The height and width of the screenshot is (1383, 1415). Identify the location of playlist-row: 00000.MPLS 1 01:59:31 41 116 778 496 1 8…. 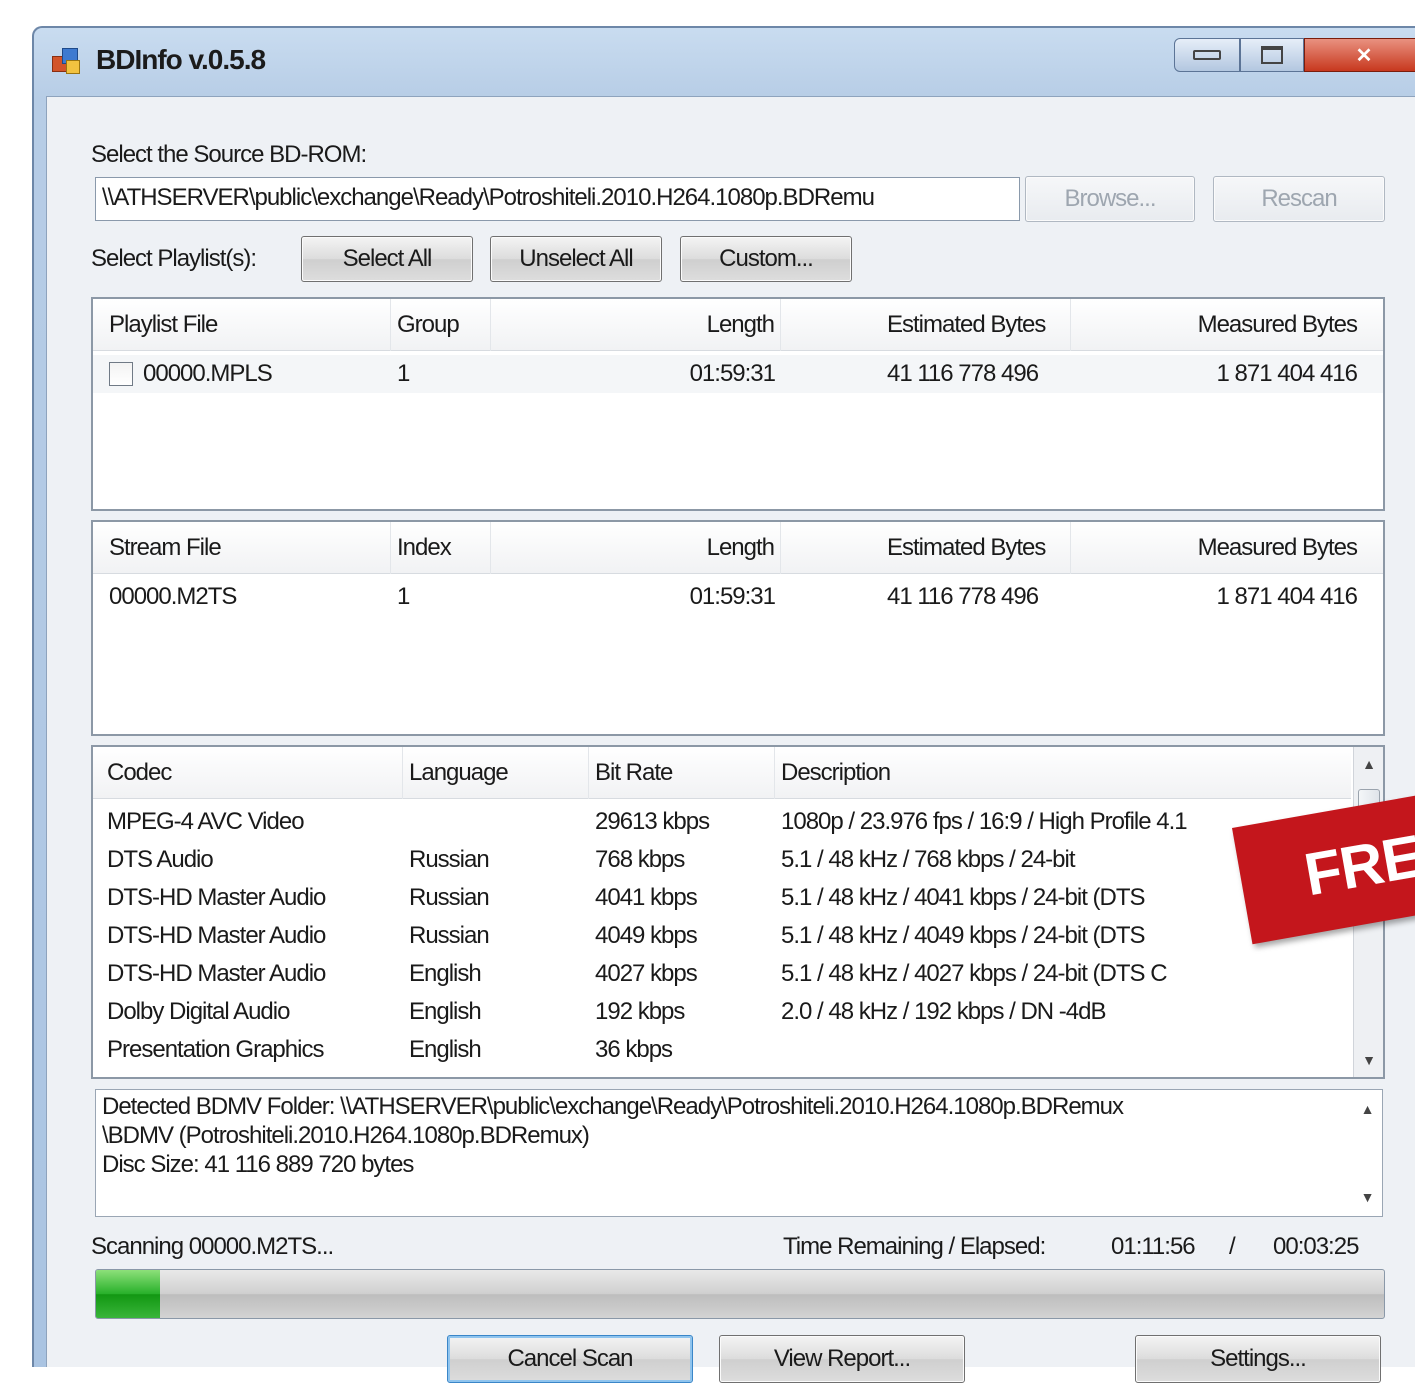
(738, 374).